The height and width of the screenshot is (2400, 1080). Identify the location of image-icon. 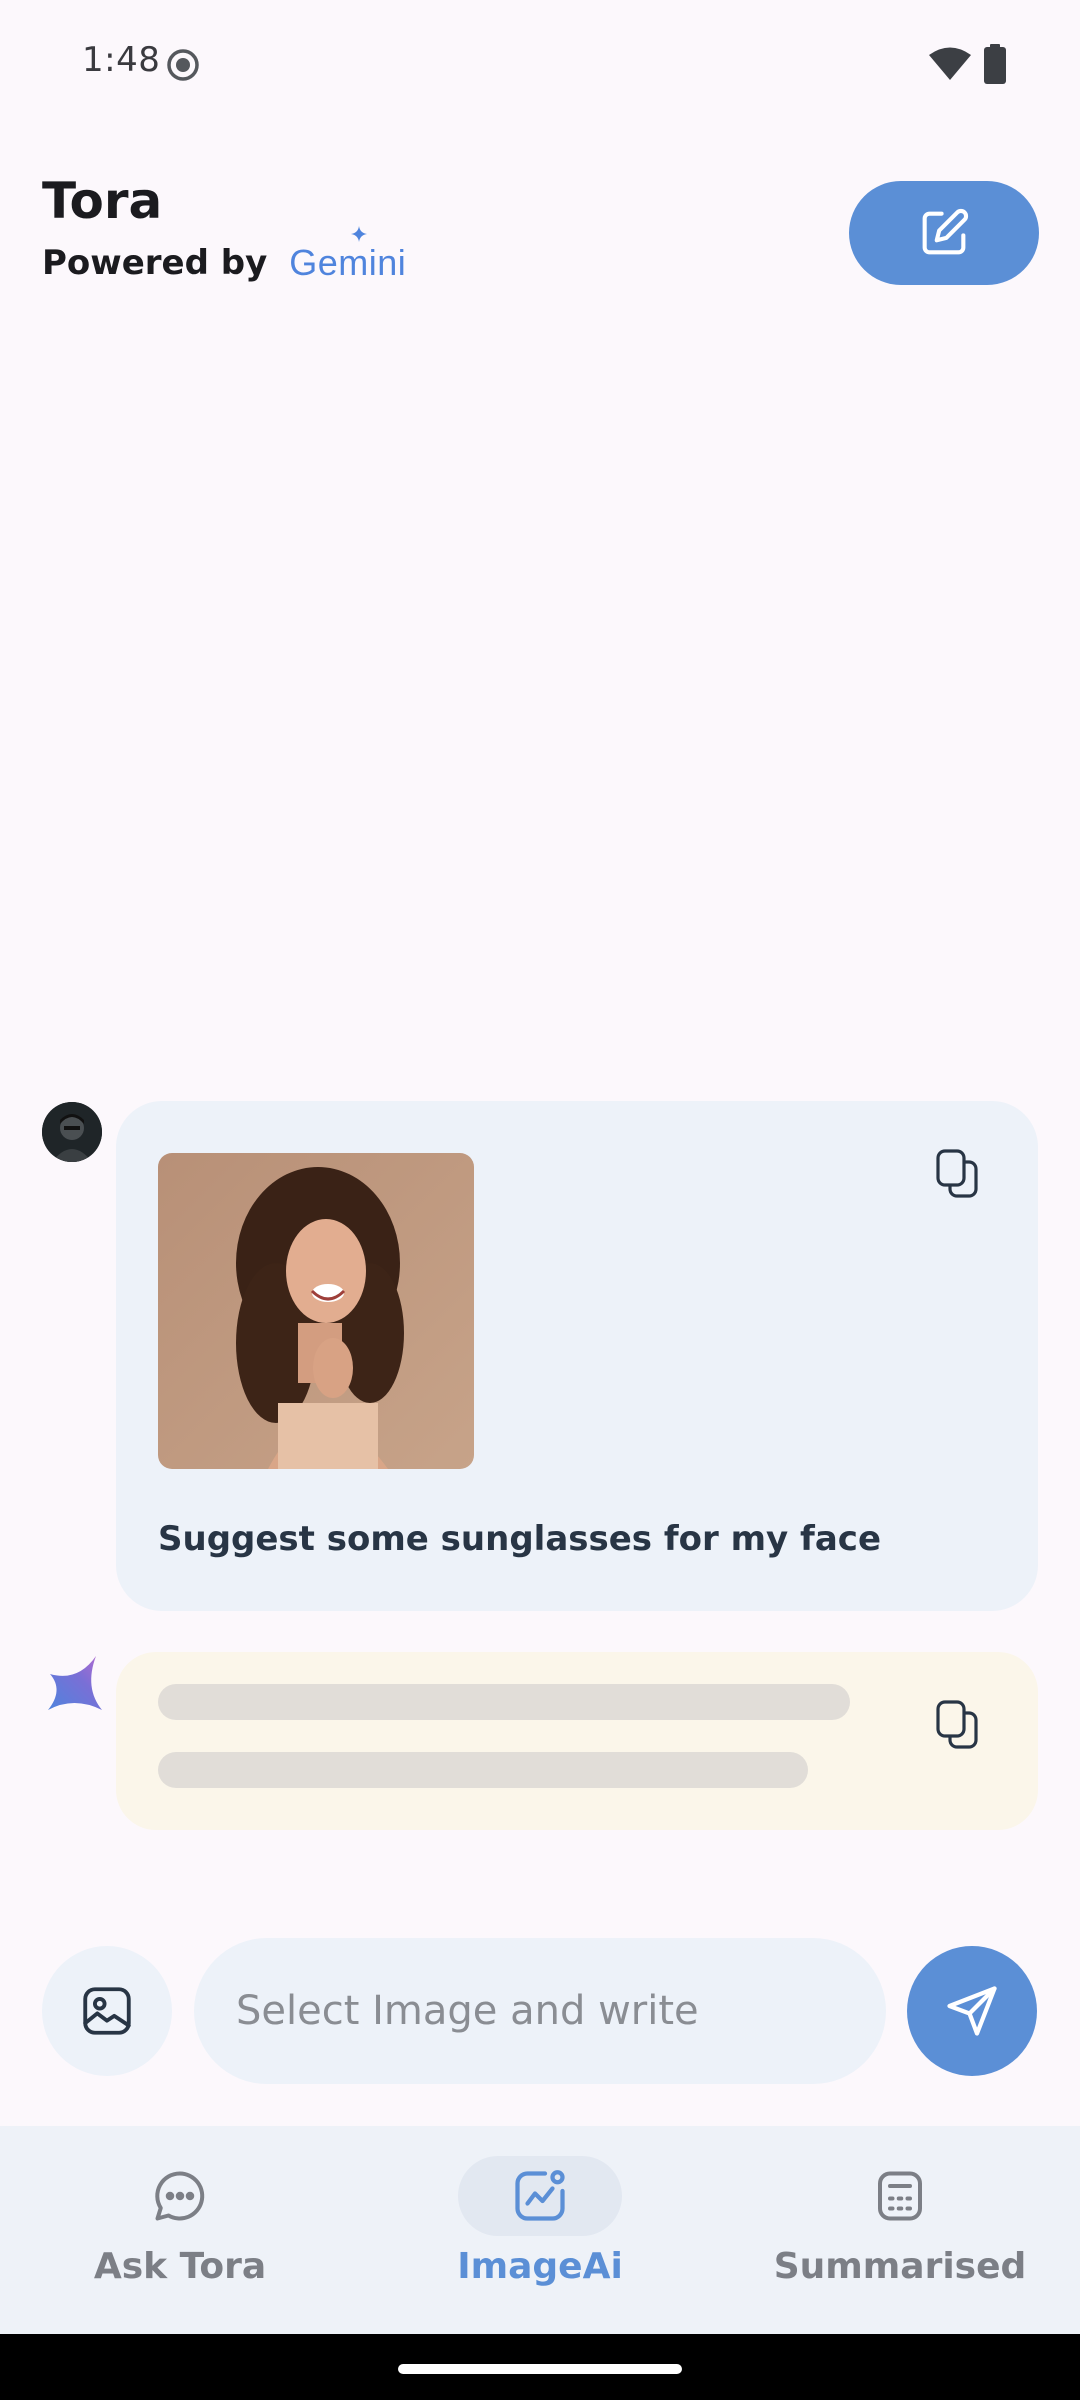
(107, 2011).